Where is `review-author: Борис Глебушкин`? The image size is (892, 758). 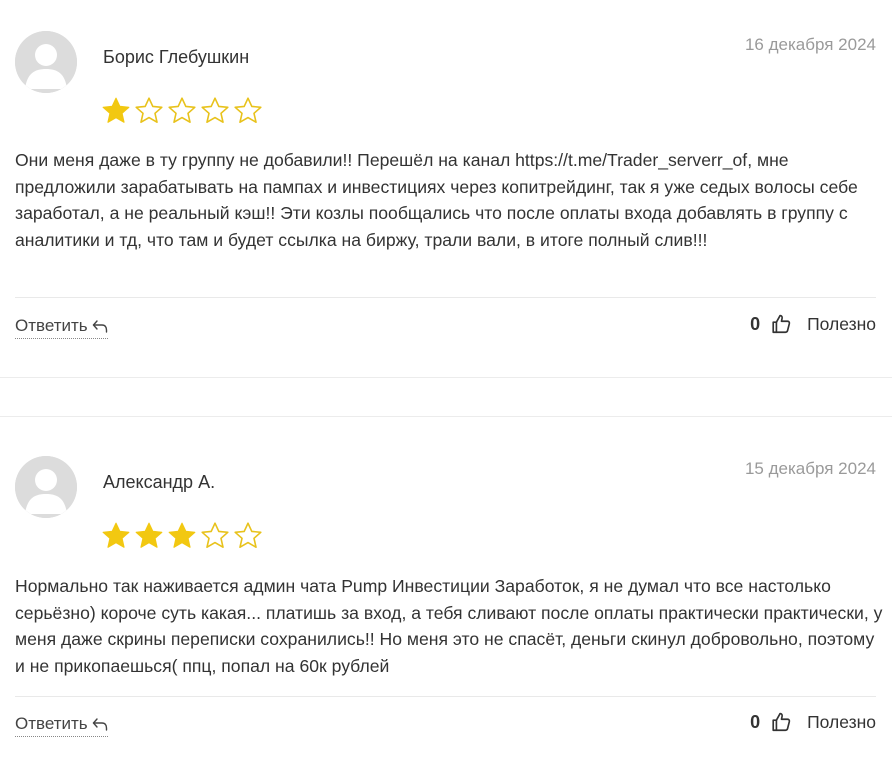 review-author: Борис Глебушкин is located at coordinates (176, 57).